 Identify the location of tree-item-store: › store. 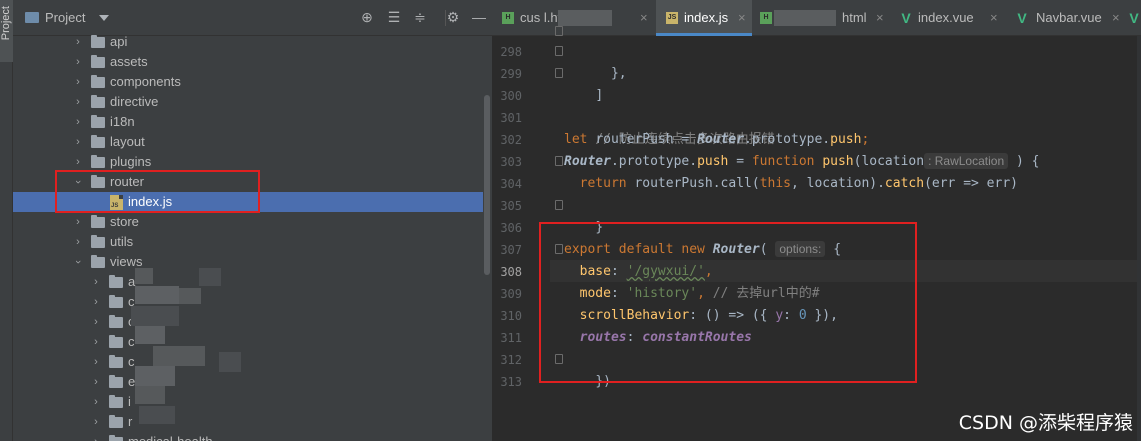
(248, 222).